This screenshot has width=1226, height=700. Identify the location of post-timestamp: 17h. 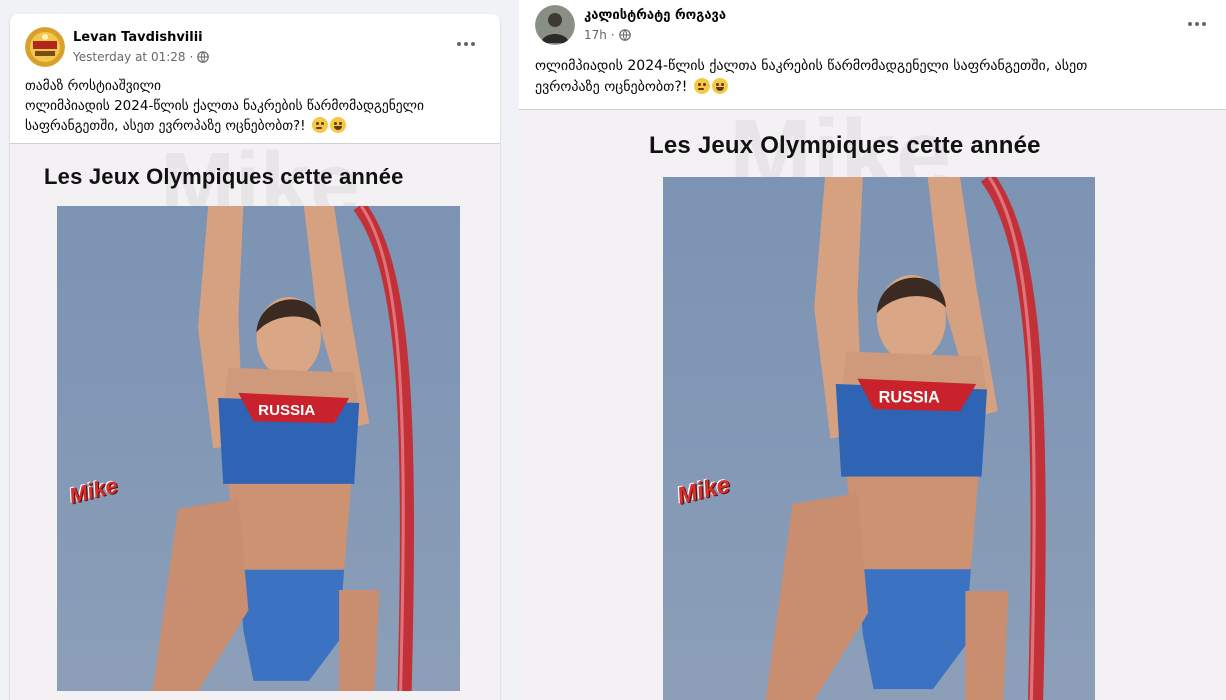
(595, 35).